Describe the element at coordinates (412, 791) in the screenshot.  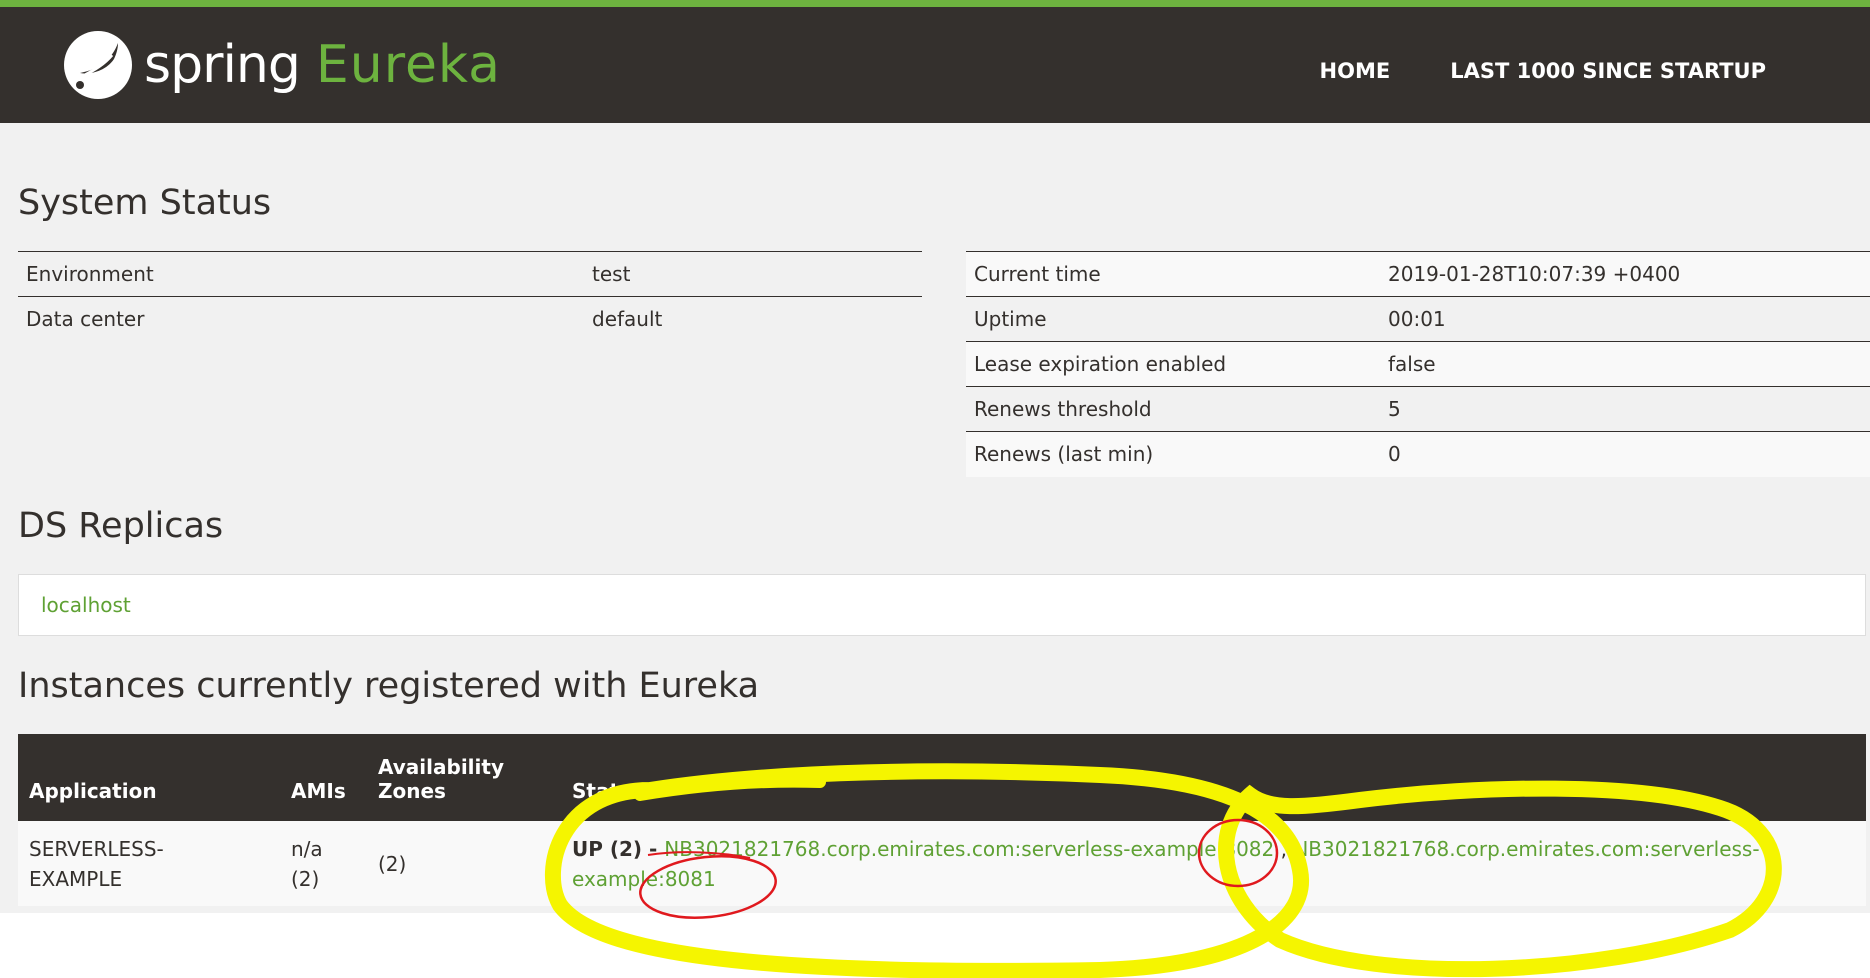
I see `col-zones-line2: Zones` at that location.